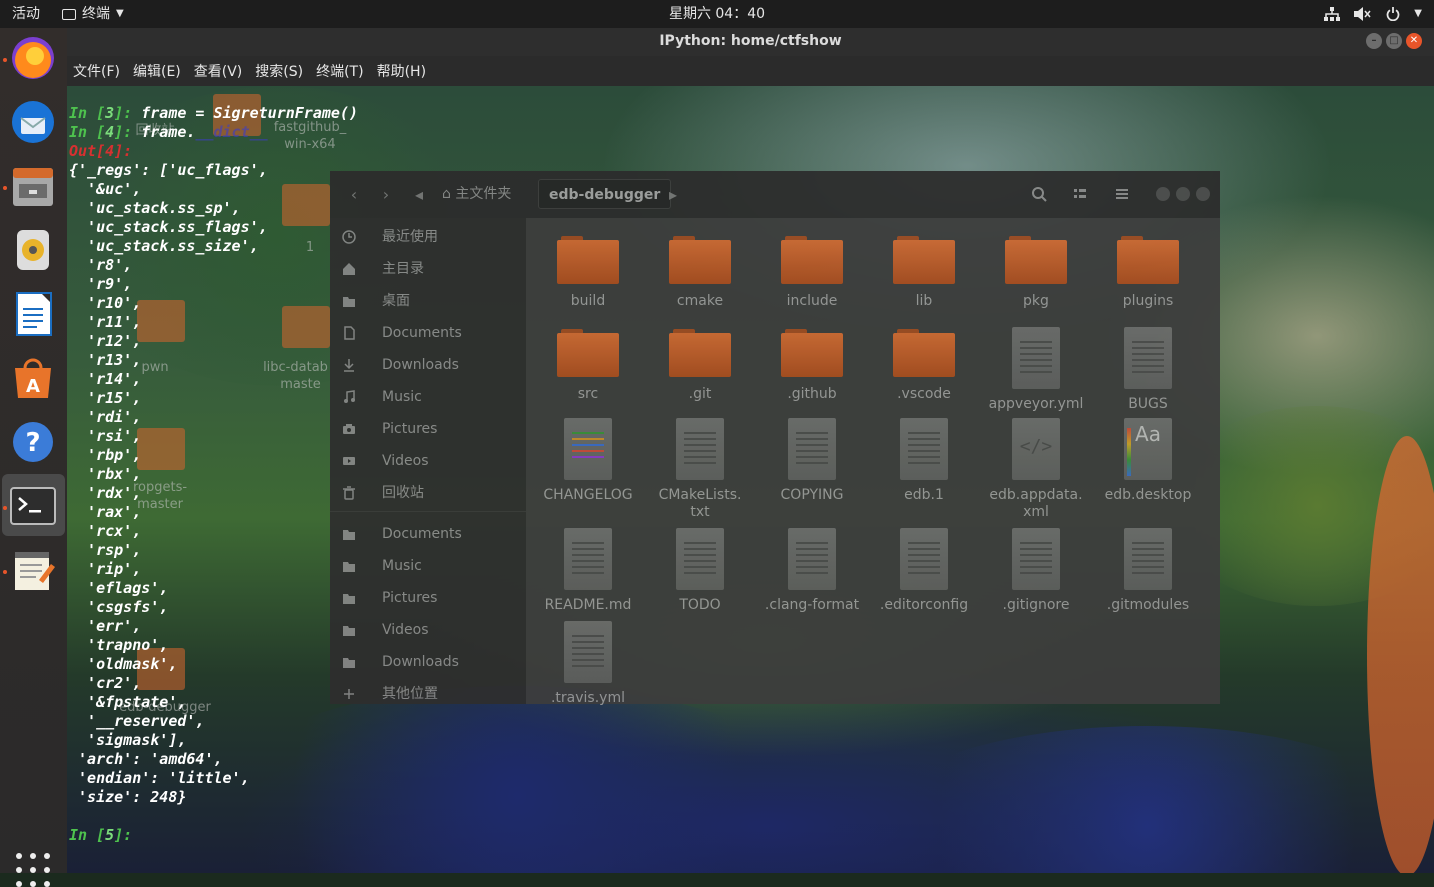  What do you see at coordinates (213, 607) in the screenshot?
I see `terminal-line: 'csgsfs',` at bounding box center [213, 607].